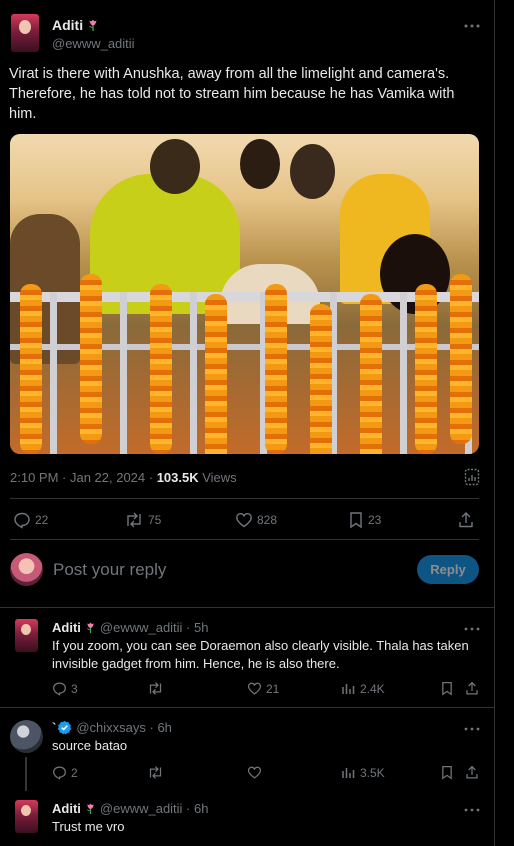 The width and height of the screenshot is (514, 846). I want to click on timestamp: 2:10 PM · Jan 22, 2024 ·, so click(83, 477).